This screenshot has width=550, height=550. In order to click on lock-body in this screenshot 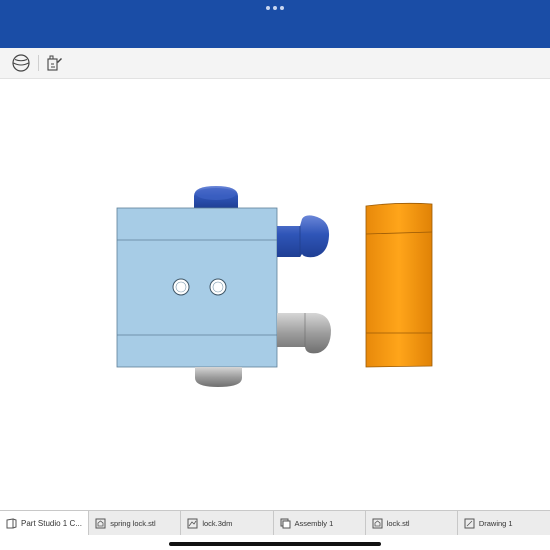, I will do `click(197, 287)`.